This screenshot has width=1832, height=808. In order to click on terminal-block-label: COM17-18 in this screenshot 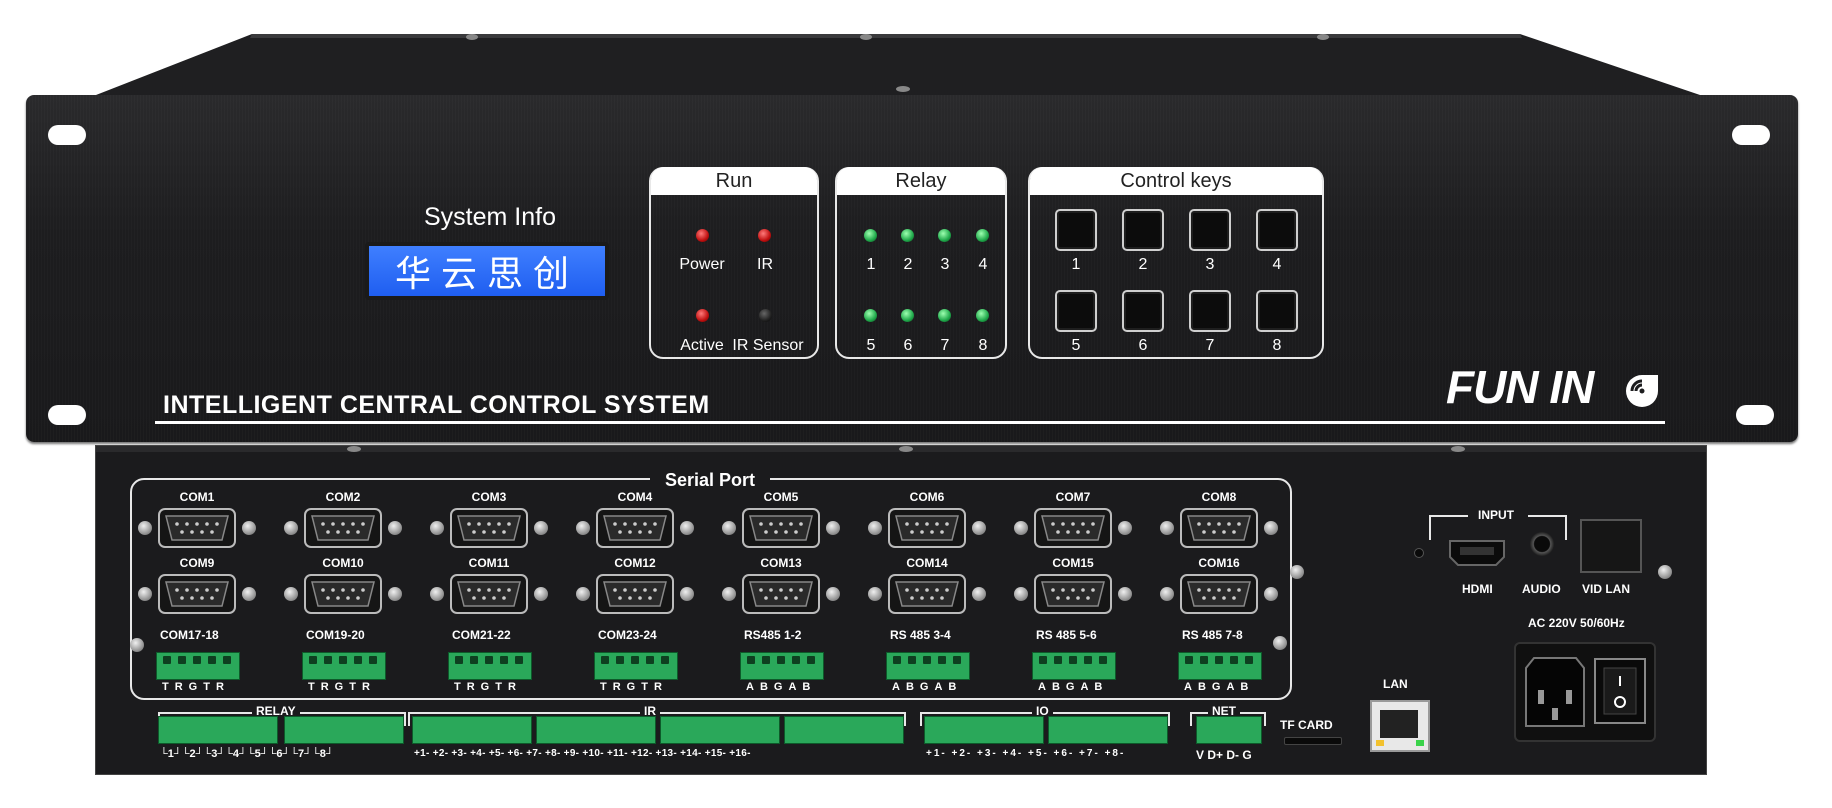, I will do `click(189, 635)`.